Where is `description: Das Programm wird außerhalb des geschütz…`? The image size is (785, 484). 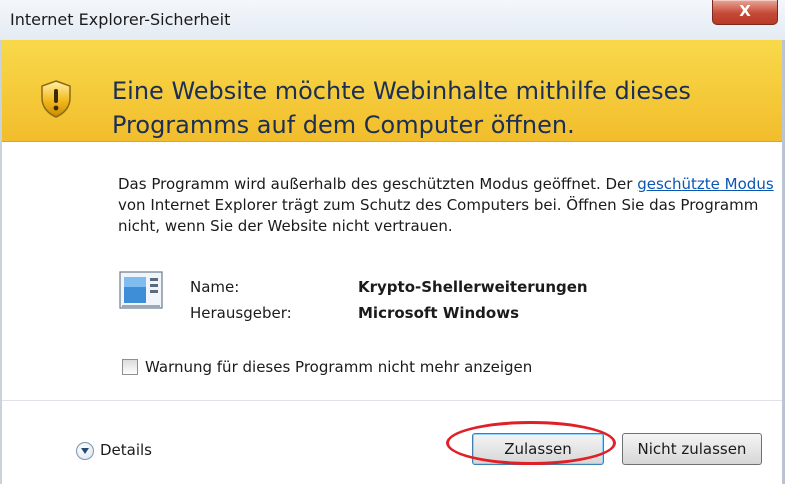 description: Das Programm wird außerhalb des geschütz… is located at coordinates (448, 205).